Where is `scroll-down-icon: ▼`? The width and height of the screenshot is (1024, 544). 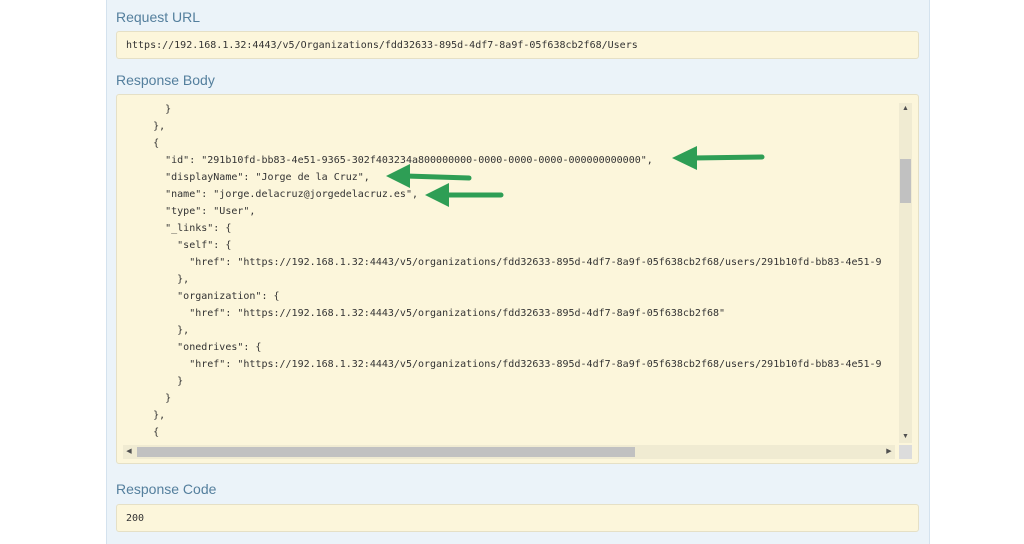
scroll-down-icon: ▼ is located at coordinates (905, 437).